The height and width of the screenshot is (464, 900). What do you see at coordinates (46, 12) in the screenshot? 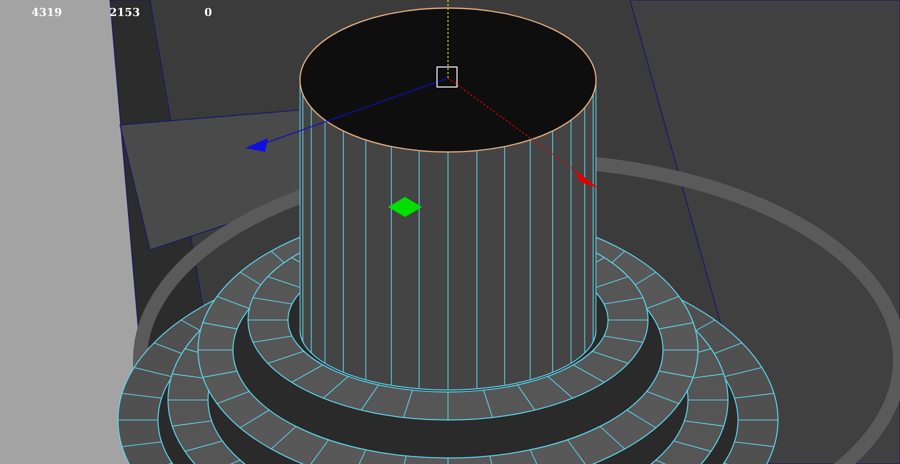
I see `poly-count-text: 4319` at bounding box center [46, 12].